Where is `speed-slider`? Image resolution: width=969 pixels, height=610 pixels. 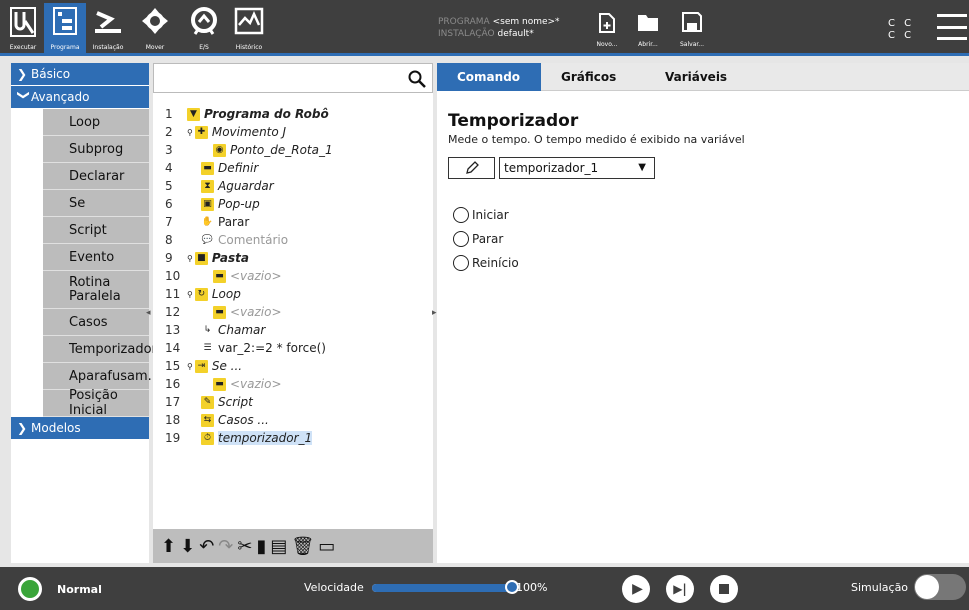 speed-slider is located at coordinates (445, 587).